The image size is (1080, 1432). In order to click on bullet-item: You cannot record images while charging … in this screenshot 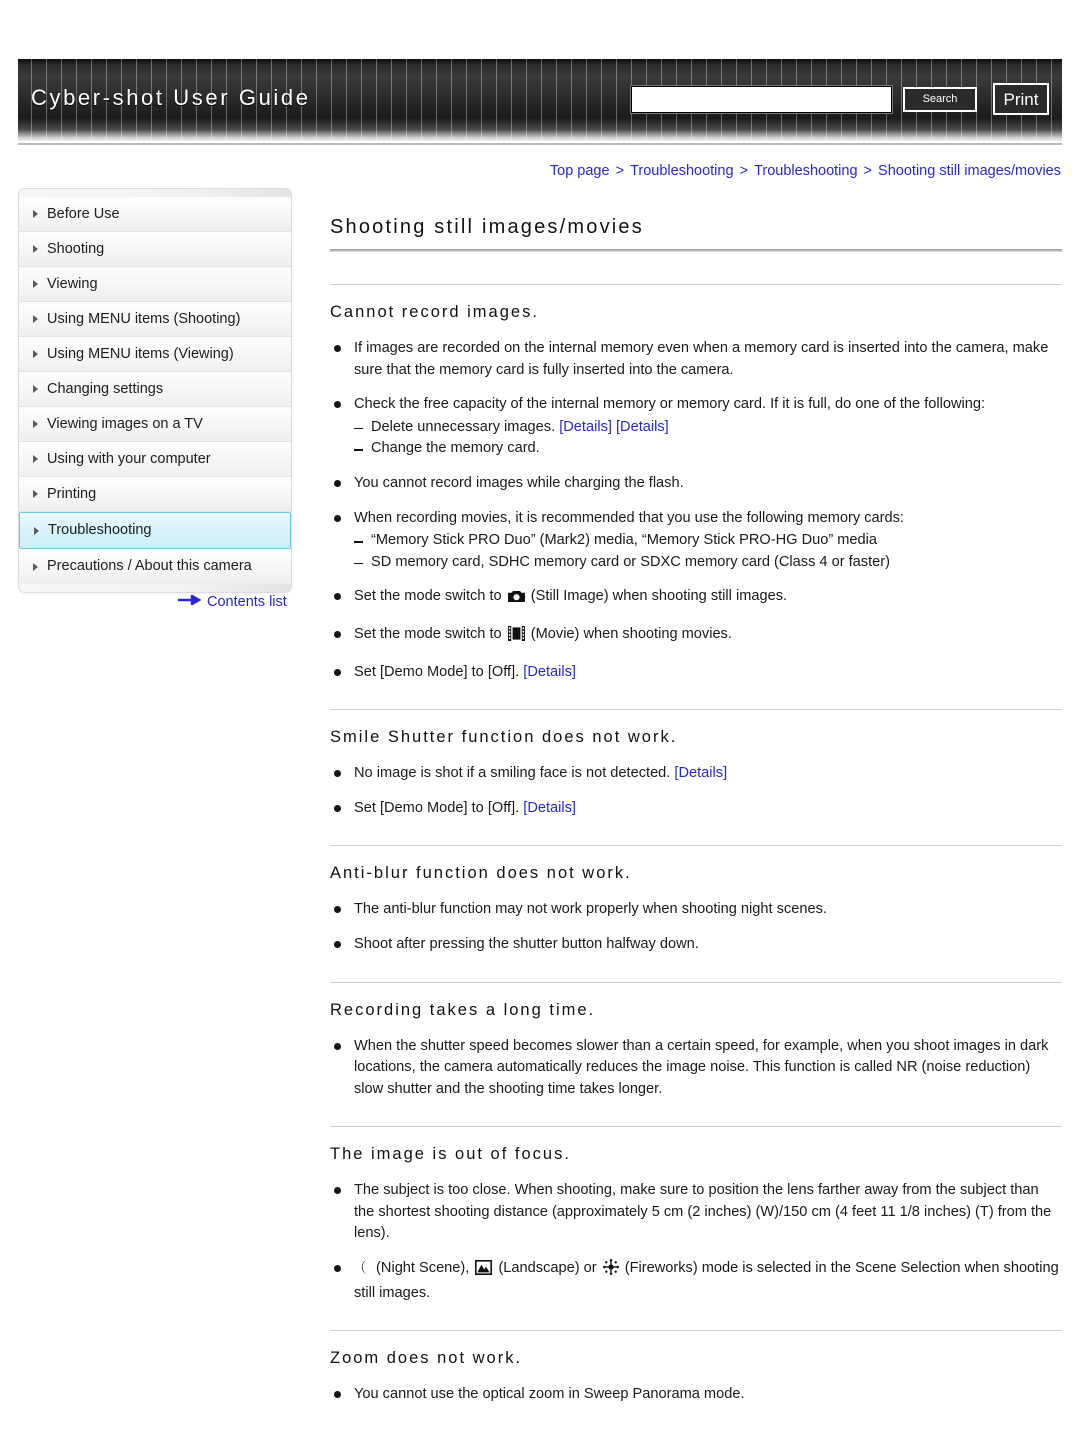, I will do `click(696, 484)`.